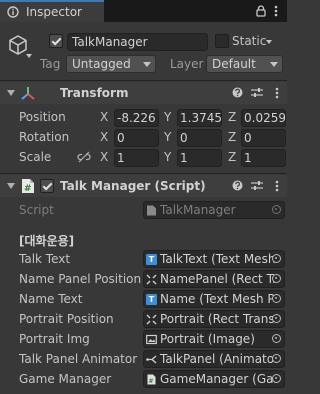 The width and height of the screenshot is (320, 394). What do you see at coordinates (28, 93) in the screenshot?
I see `transform-axes-icon` at bounding box center [28, 93].